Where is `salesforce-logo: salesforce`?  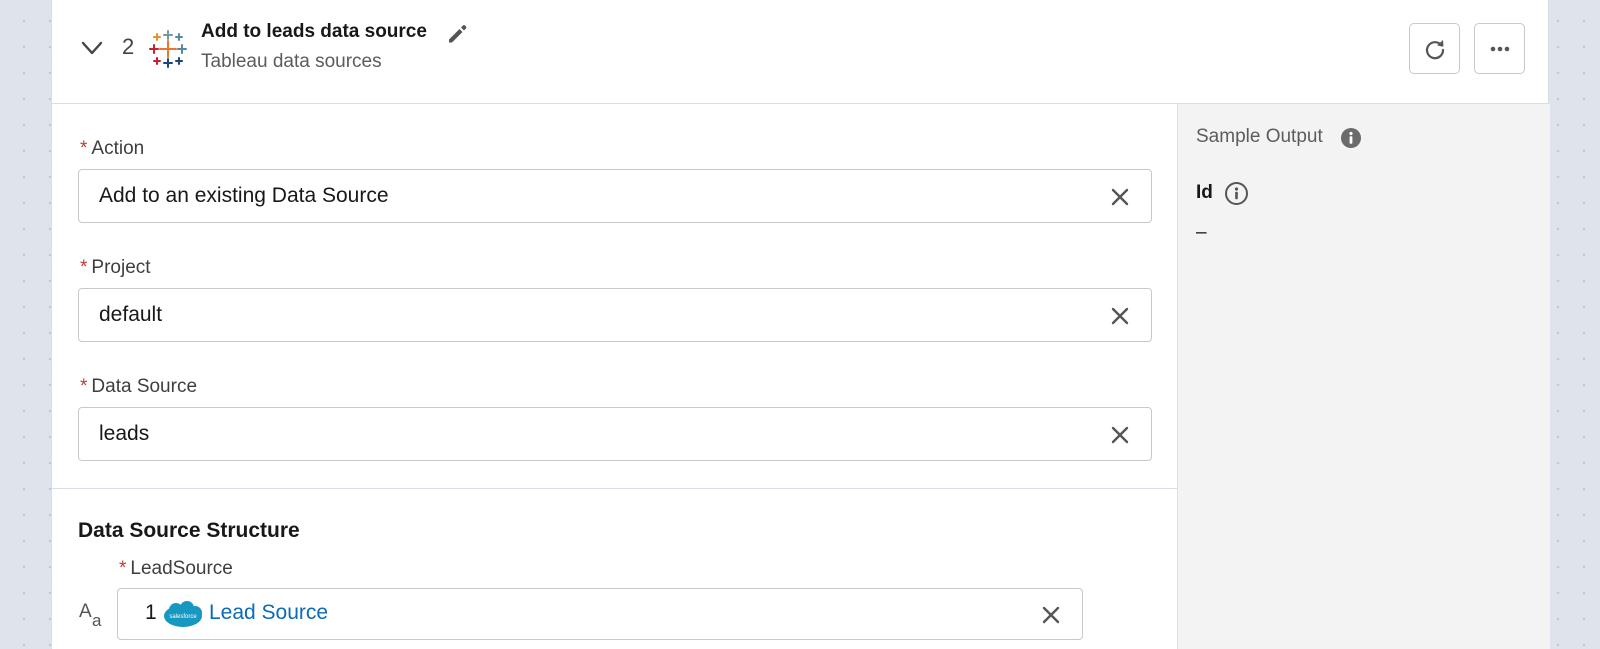 salesforce-logo: salesforce is located at coordinates (183, 614).